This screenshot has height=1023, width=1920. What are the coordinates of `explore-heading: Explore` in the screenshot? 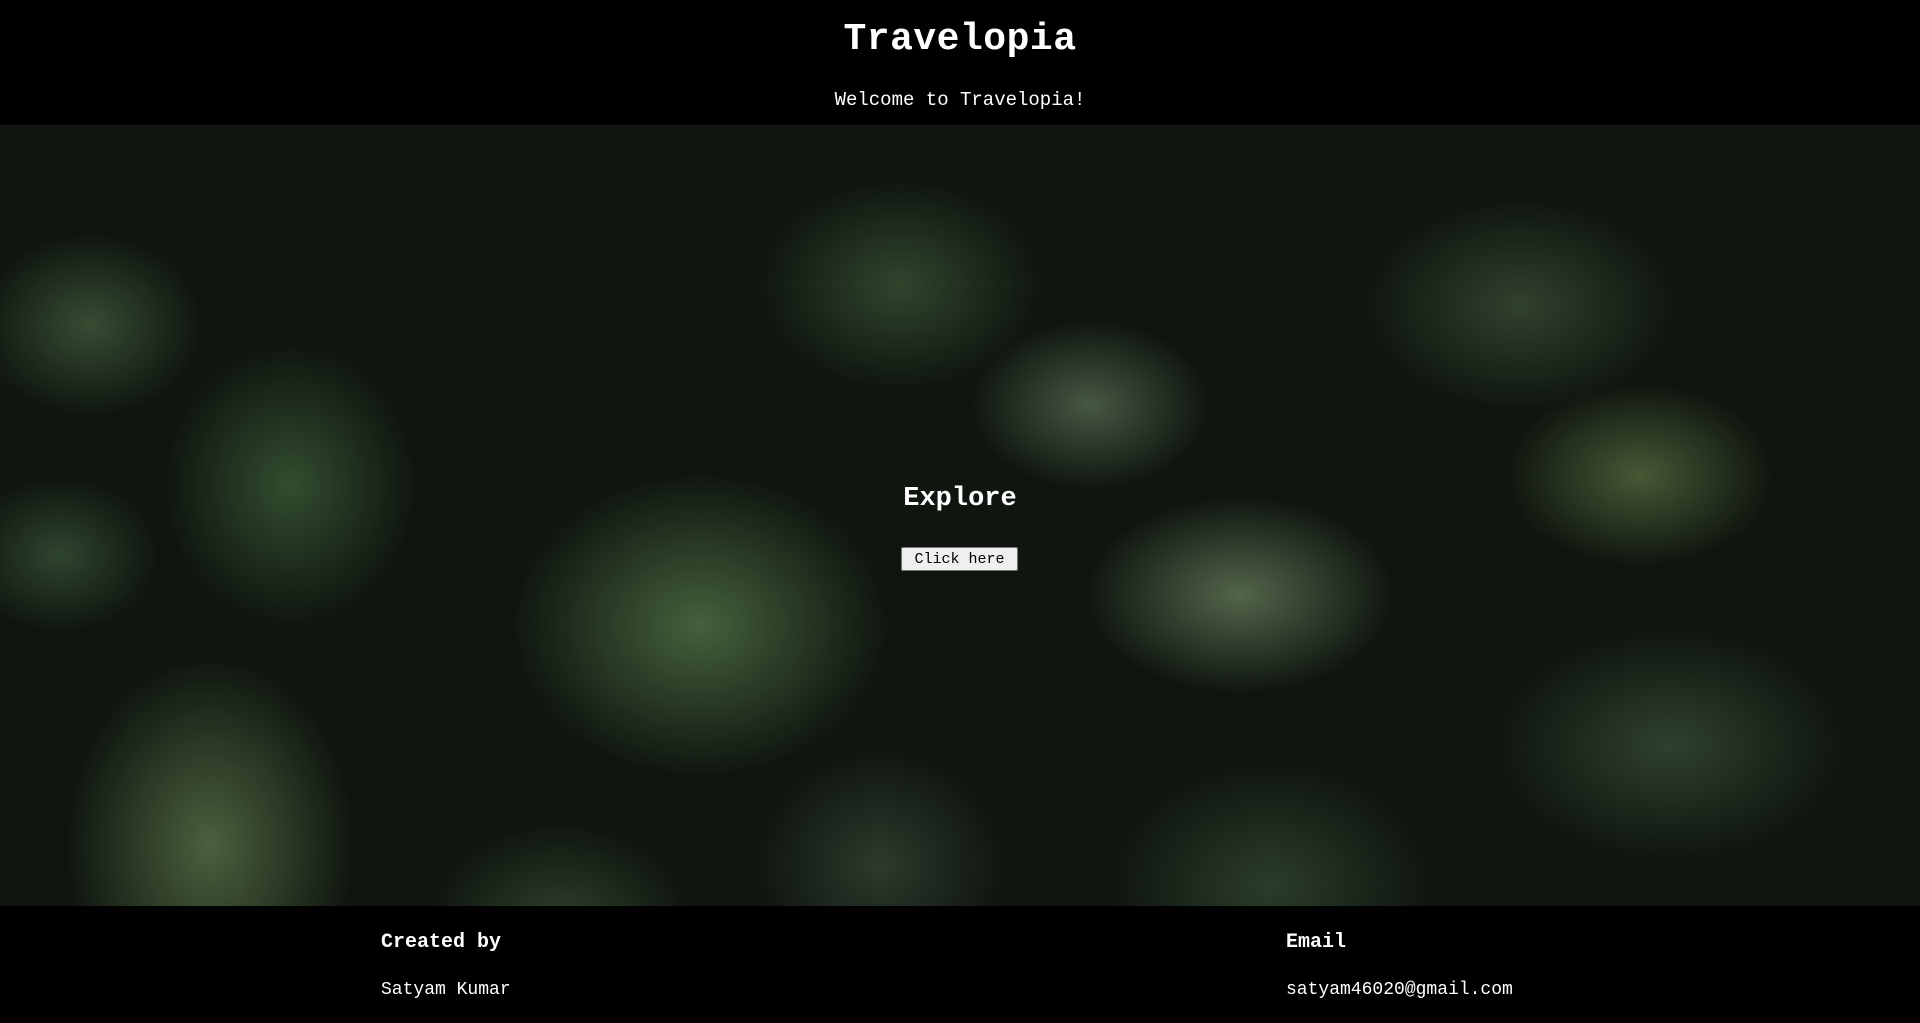 It's located at (960, 499).